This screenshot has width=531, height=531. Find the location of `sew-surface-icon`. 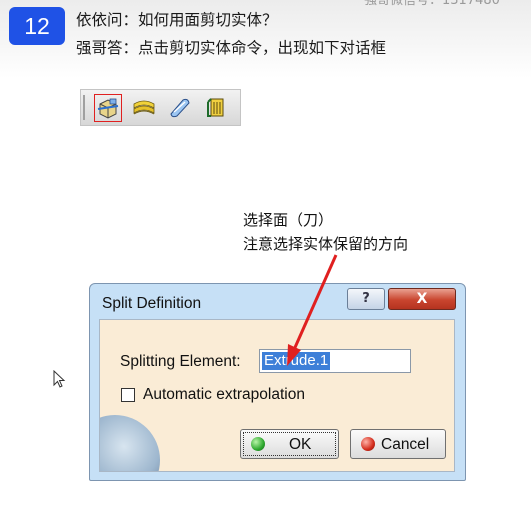

sew-surface-icon is located at coordinates (215, 107).